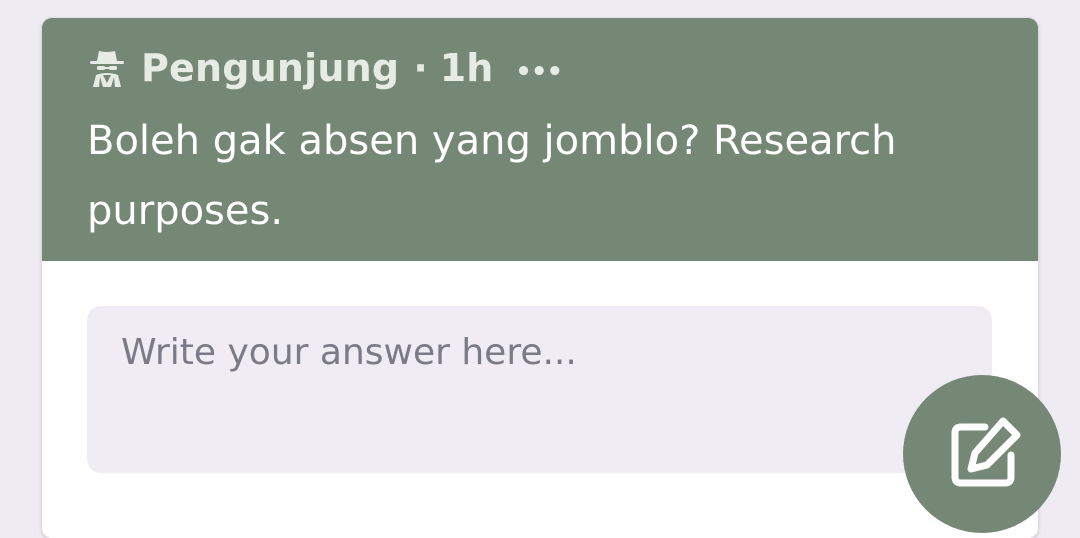 This screenshot has height=538, width=1080. I want to click on write-answer-button, so click(982, 454).